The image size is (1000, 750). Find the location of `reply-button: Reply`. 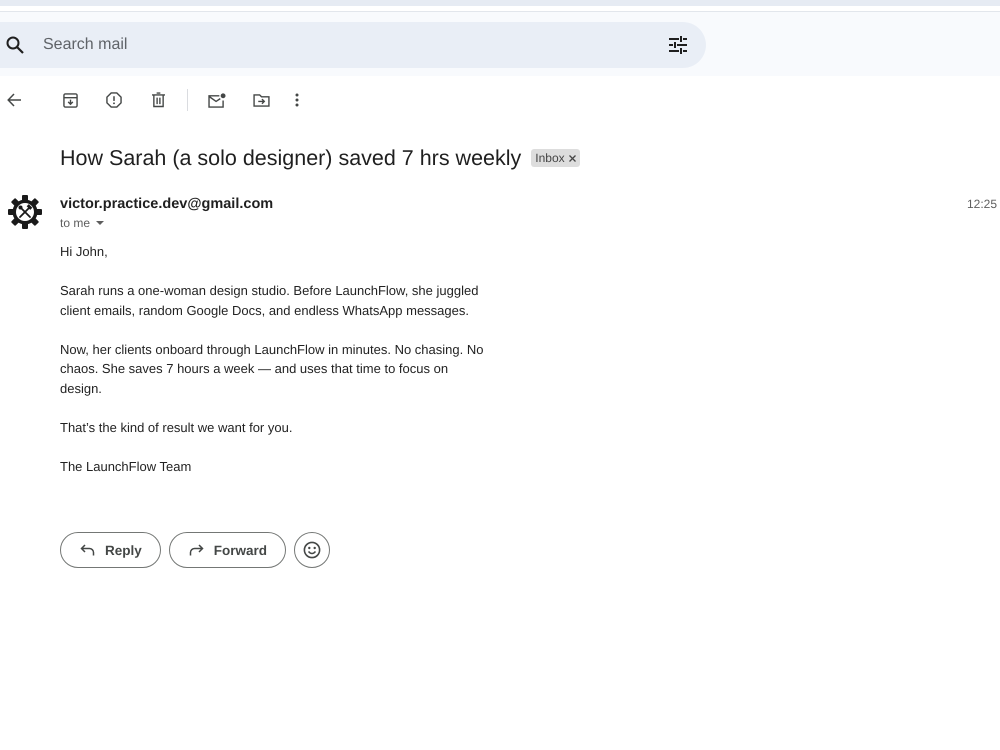

reply-button: Reply is located at coordinates (110, 550).